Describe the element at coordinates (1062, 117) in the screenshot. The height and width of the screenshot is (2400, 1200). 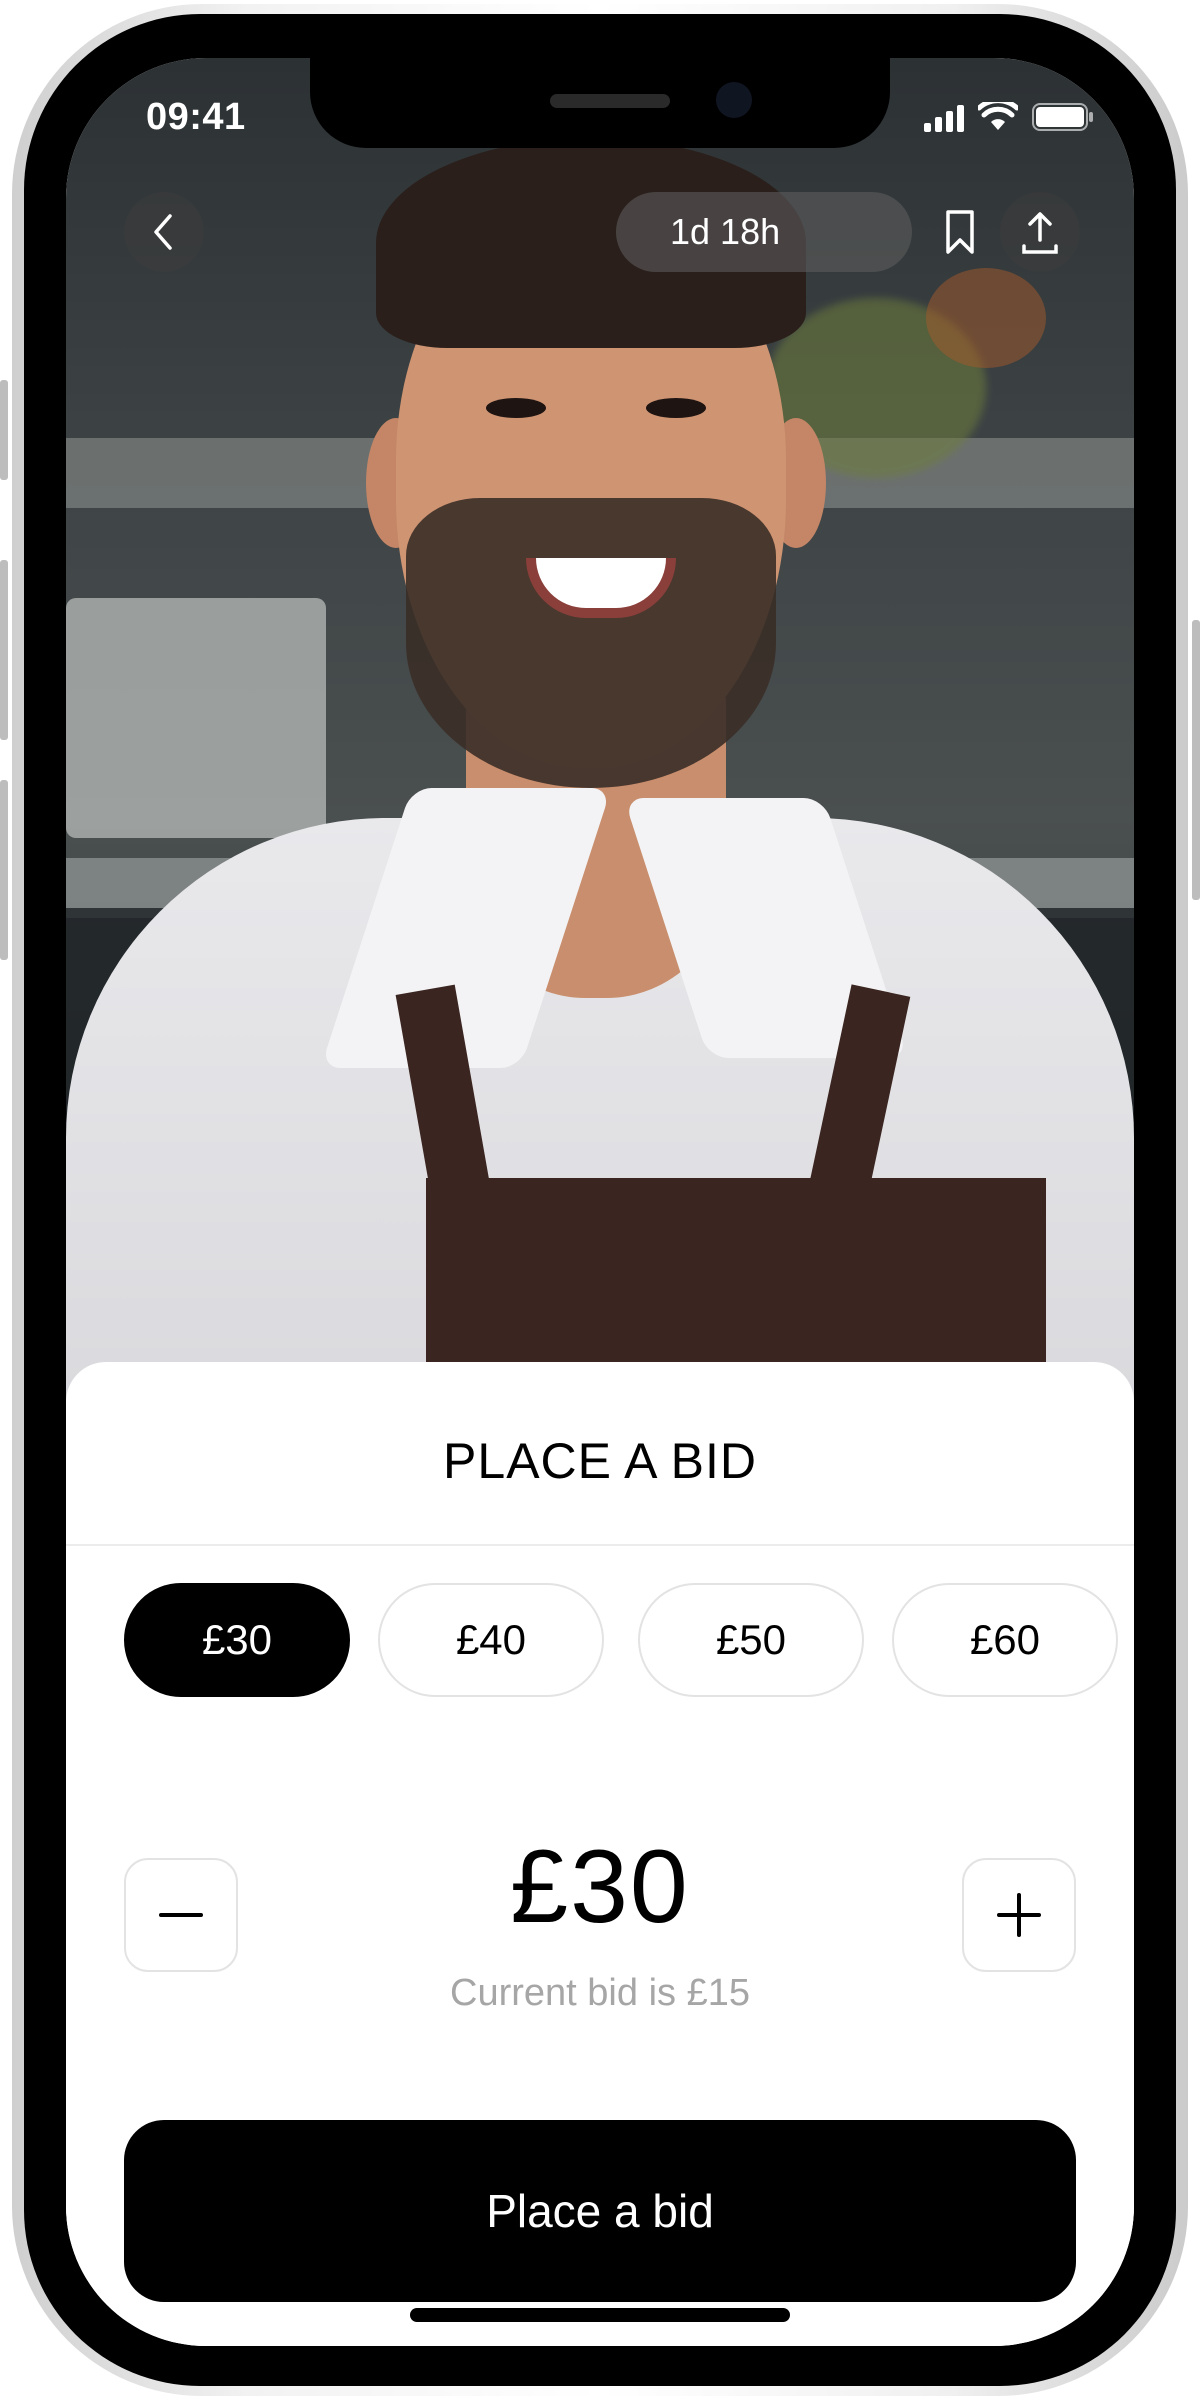
I see `battery-icon` at that location.